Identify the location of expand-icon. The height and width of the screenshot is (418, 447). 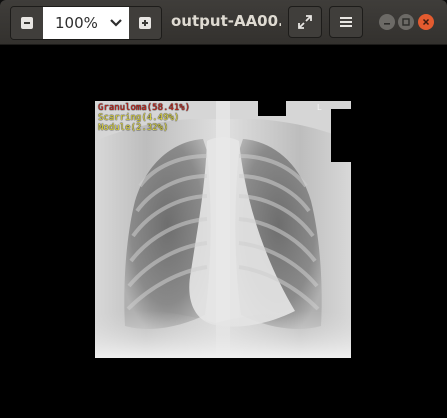
(305, 22).